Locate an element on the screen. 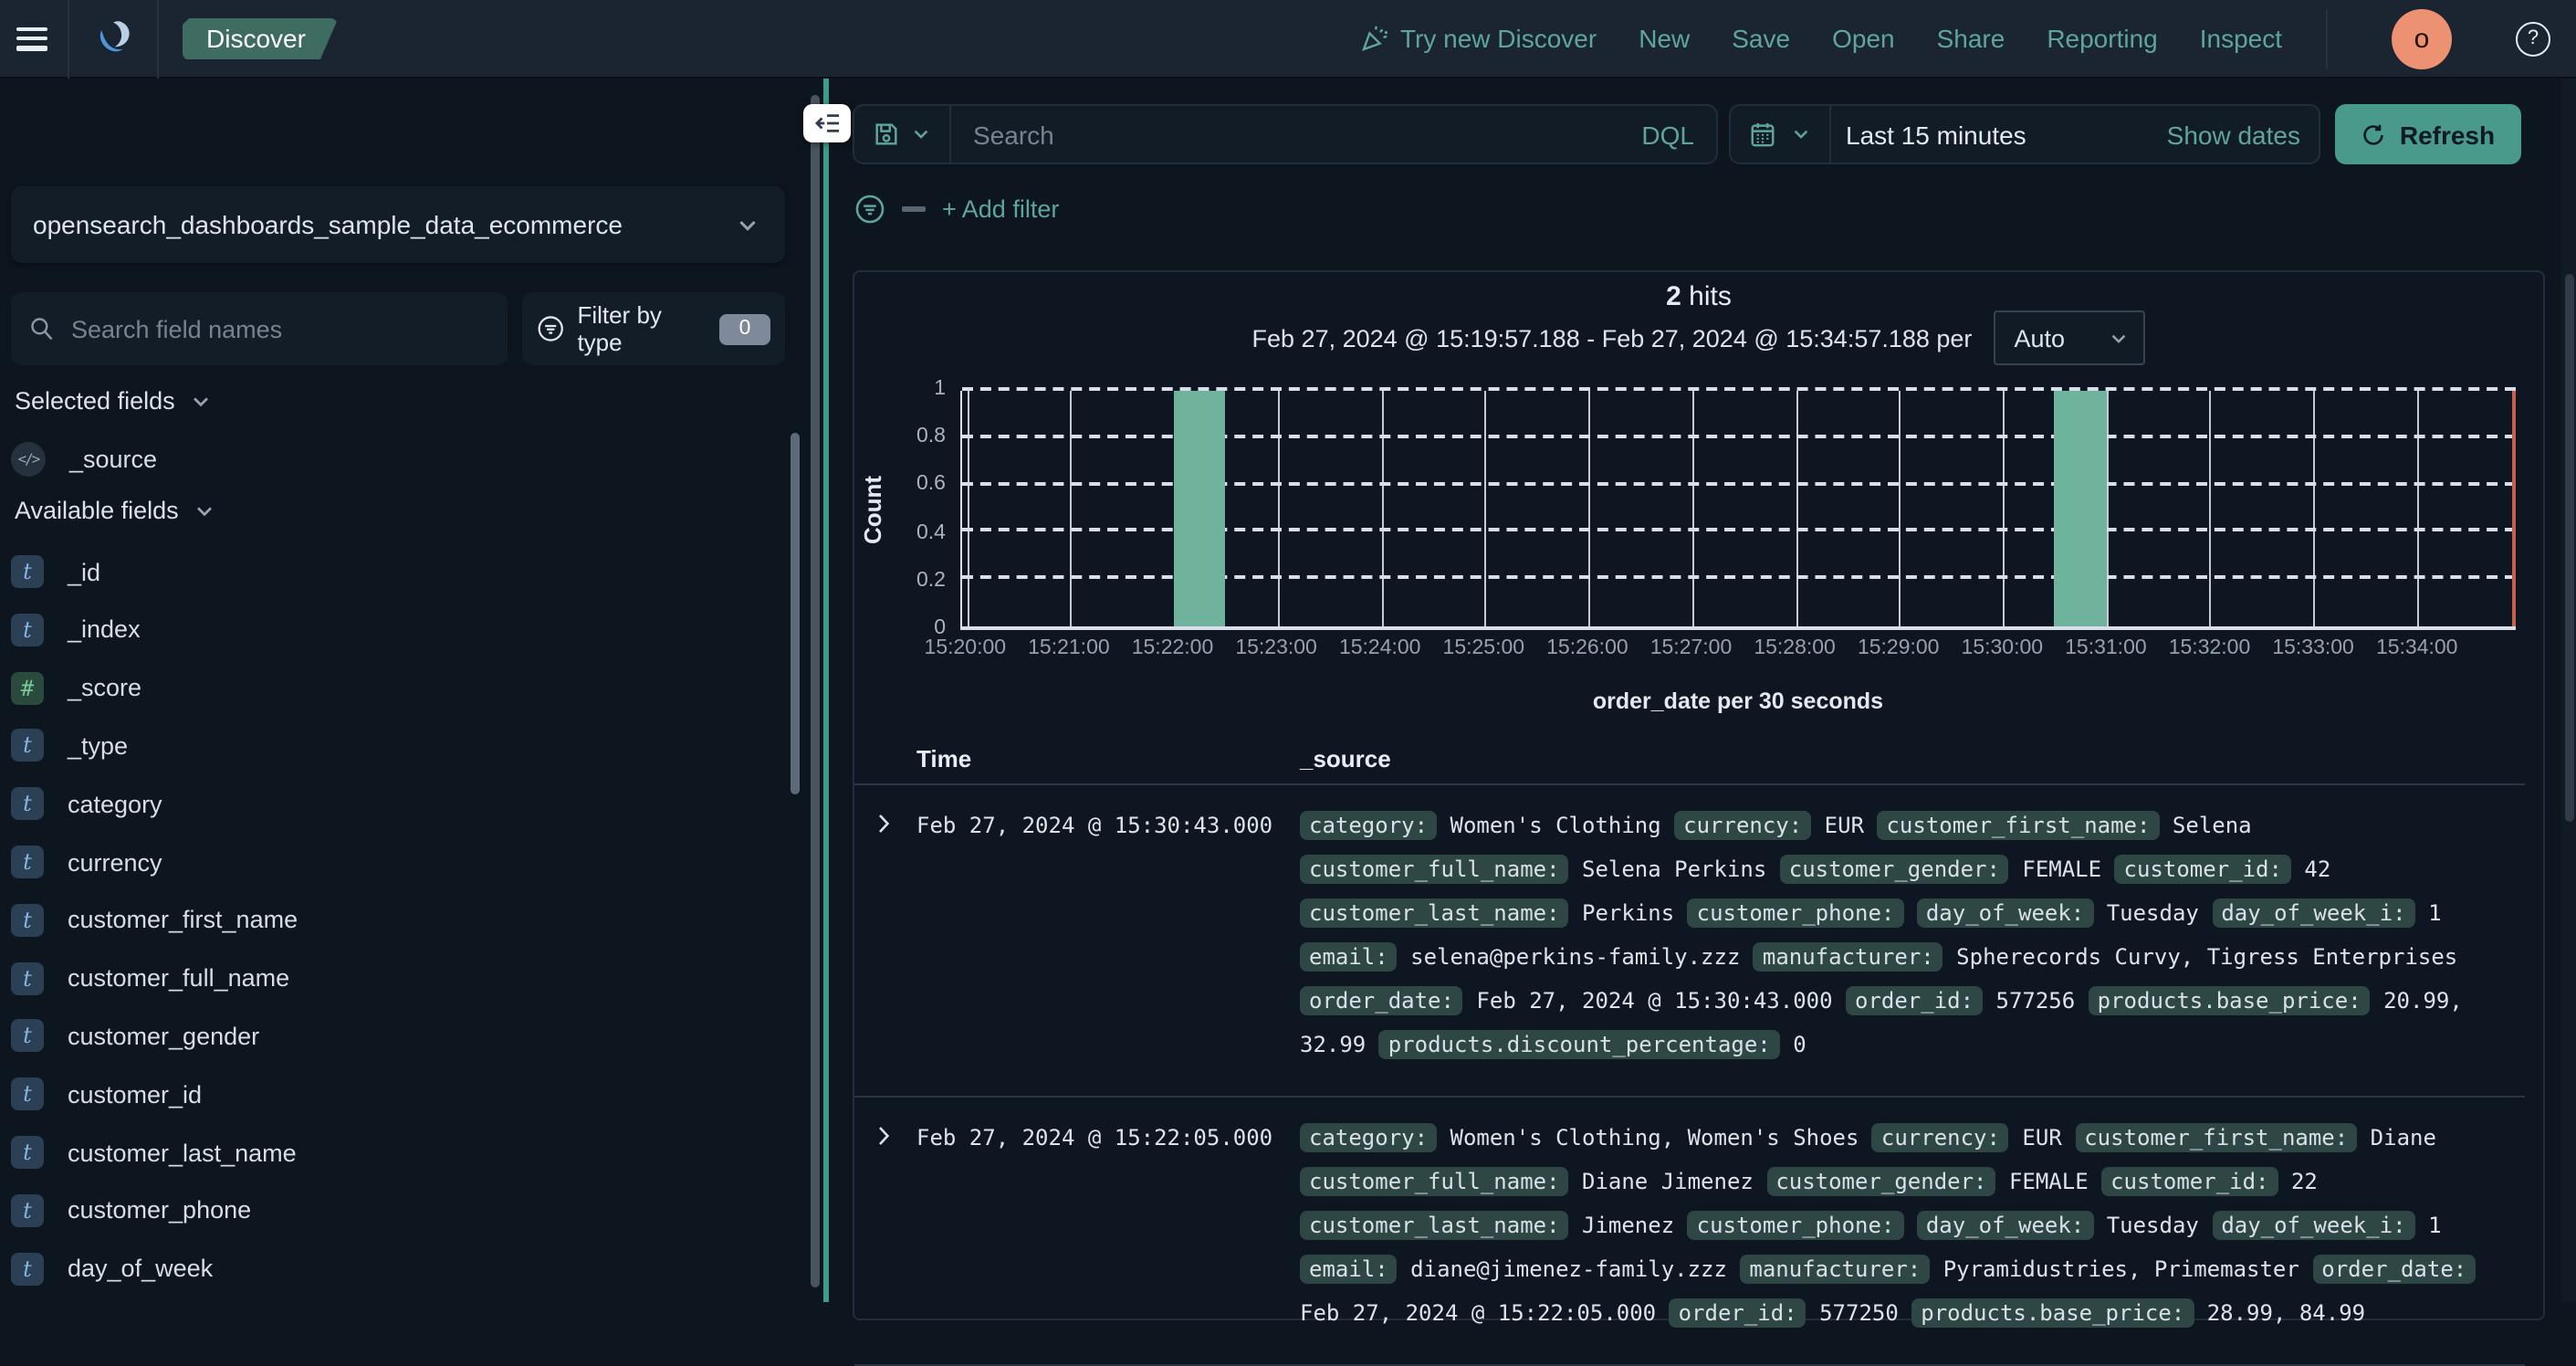 The width and height of the screenshot is (2576, 1366). menu-hamburger-icon is located at coordinates (32, 38).